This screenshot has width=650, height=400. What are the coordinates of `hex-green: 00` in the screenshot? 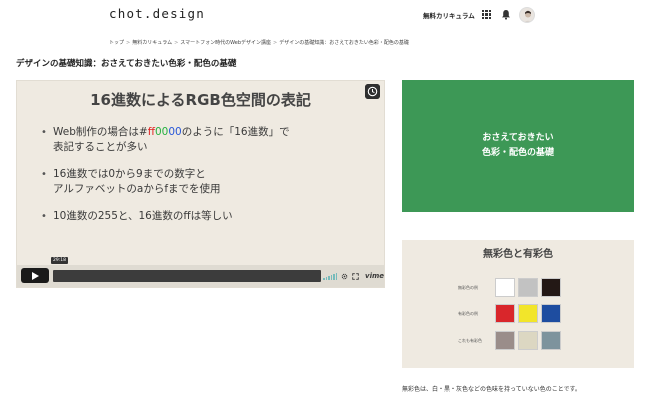 It's located at (161, 132).